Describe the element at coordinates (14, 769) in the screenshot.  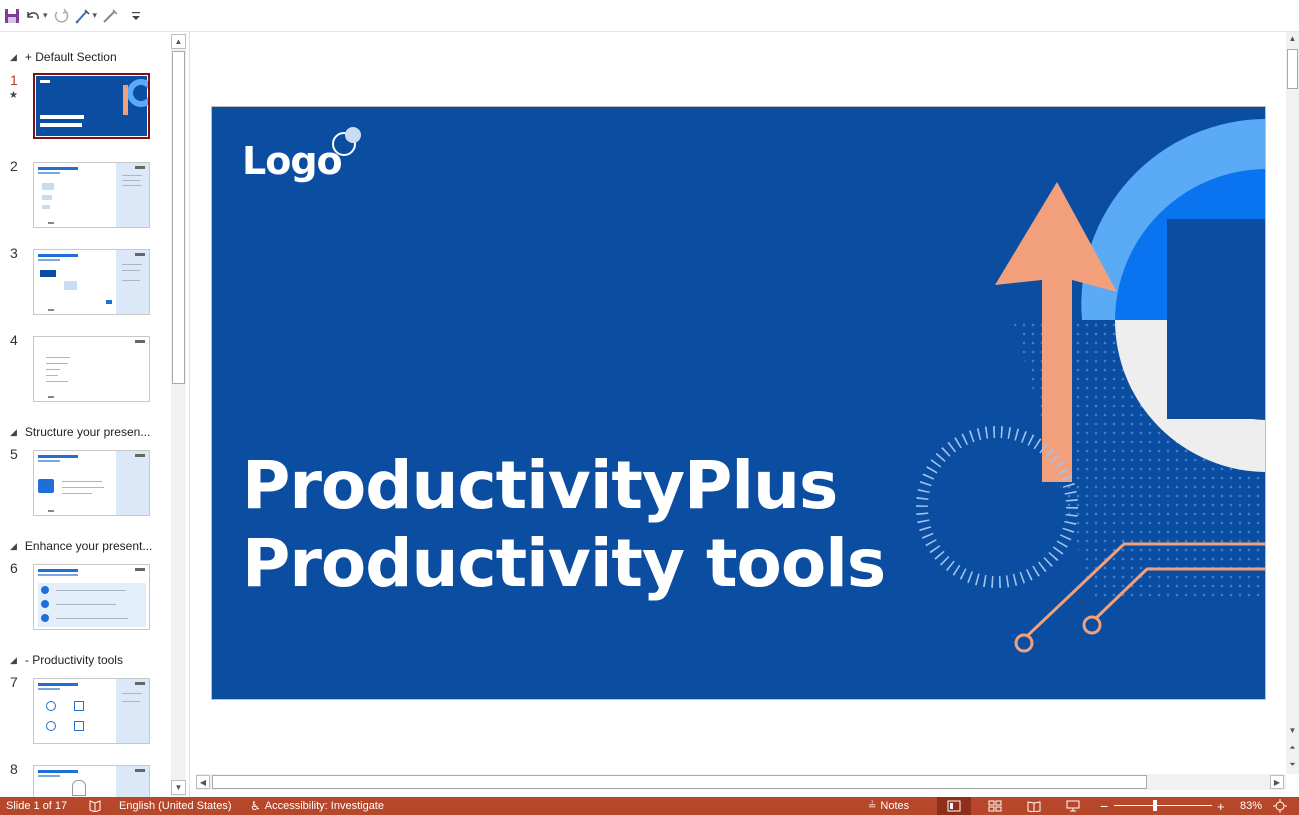
I see `slide-number: 8` at that location.